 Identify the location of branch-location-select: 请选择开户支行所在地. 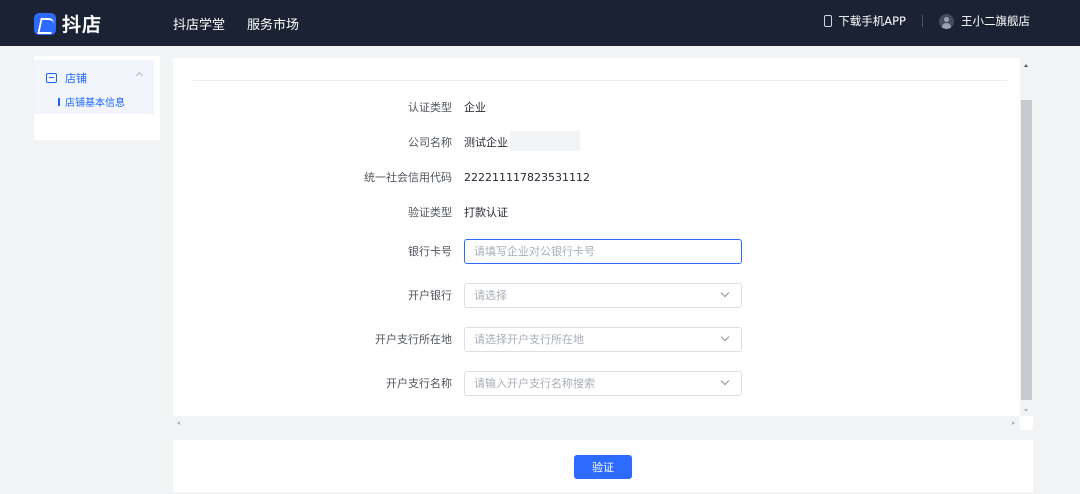
(603, 339).